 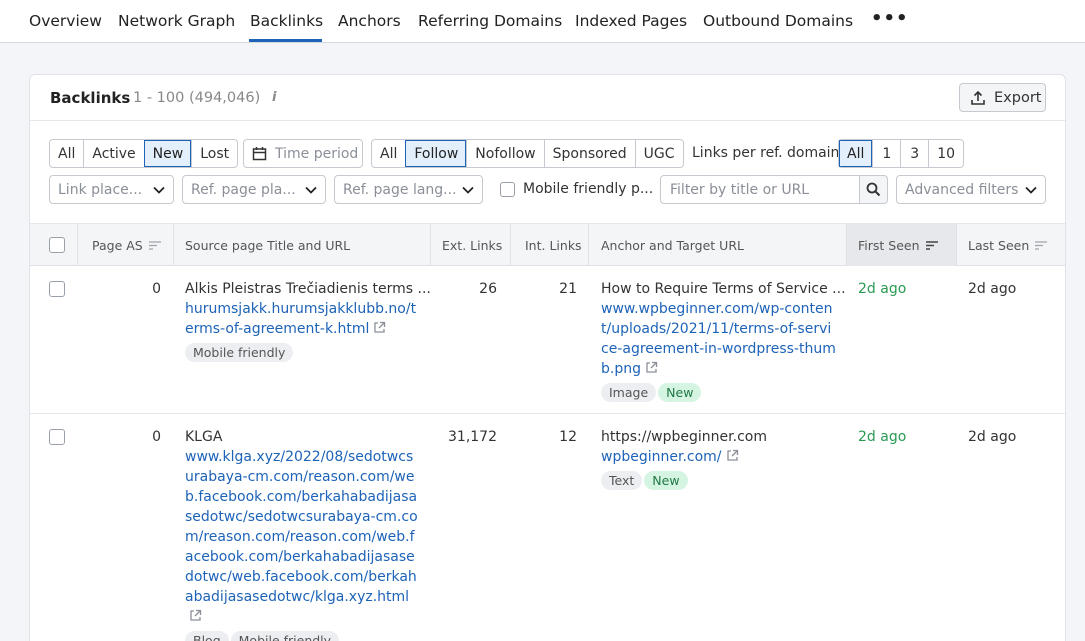 What do you see at coordinates (962, 189) in the screenshot?
I see `advanced-filters-label: Advanced filters` at bounding box center [962, 189].